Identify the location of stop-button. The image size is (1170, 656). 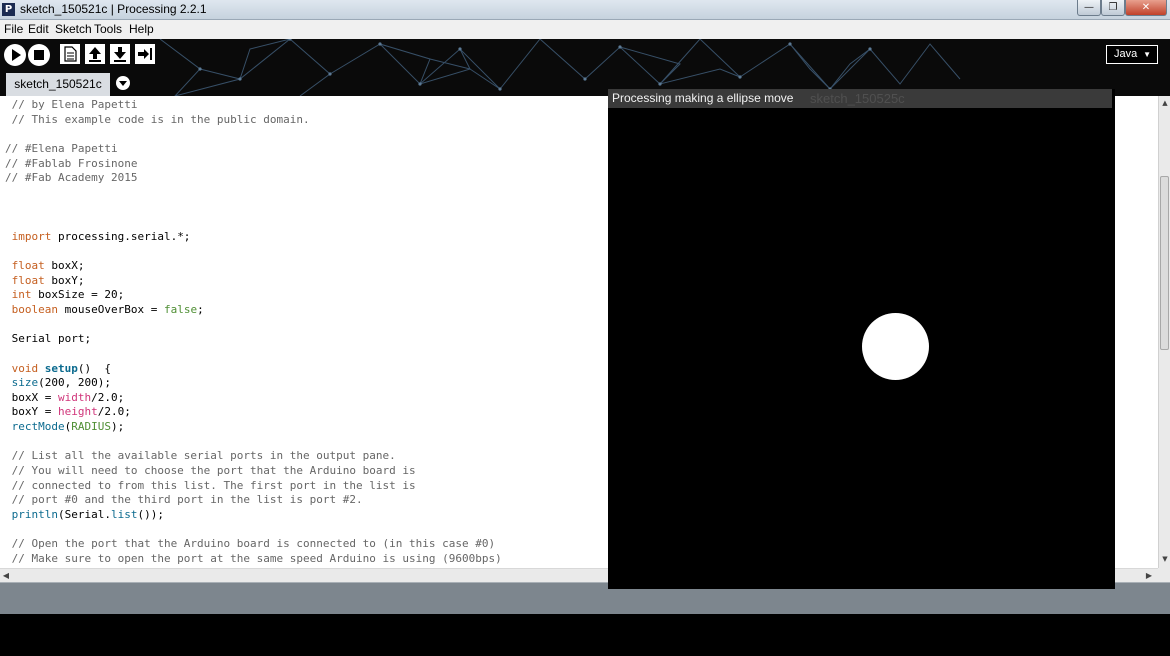
(39, 55).